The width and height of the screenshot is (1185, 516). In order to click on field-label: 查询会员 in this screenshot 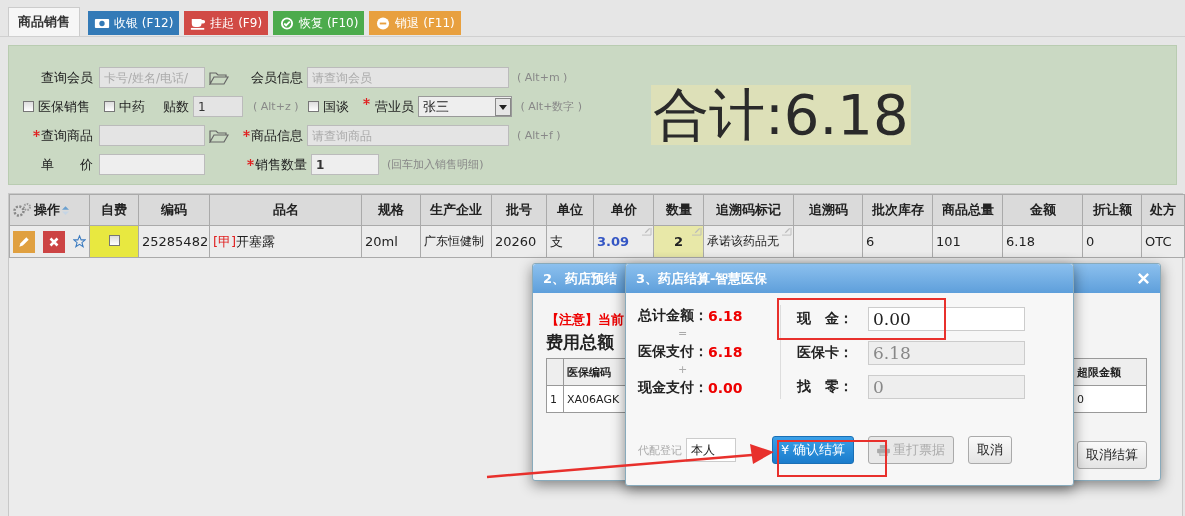, I will do `click(67, 77)`.